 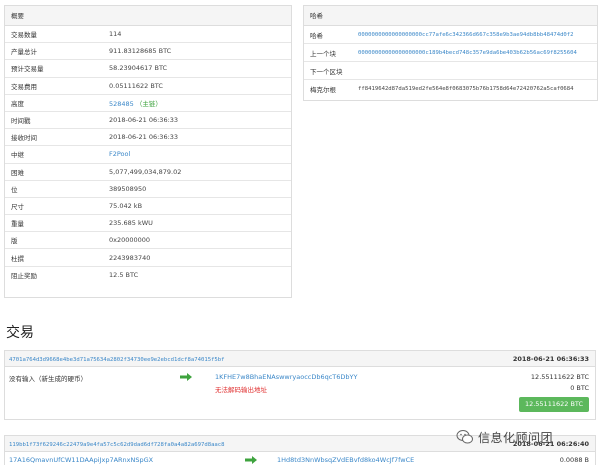 I want to click on hashes-title: 哈希, so click(x=450, y=16).